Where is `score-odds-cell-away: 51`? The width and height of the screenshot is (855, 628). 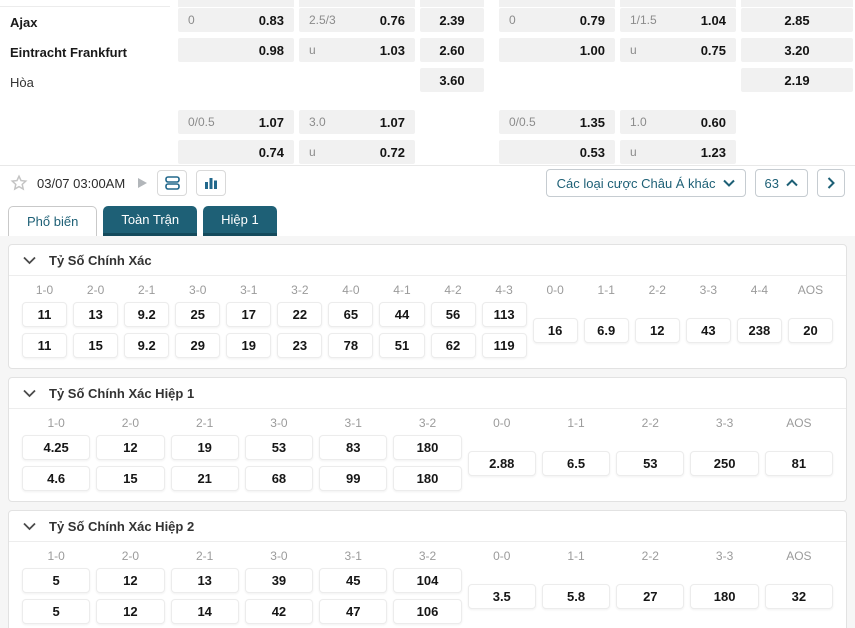
score-odds-cell-away: 51 is located at coordinates (402, 345).